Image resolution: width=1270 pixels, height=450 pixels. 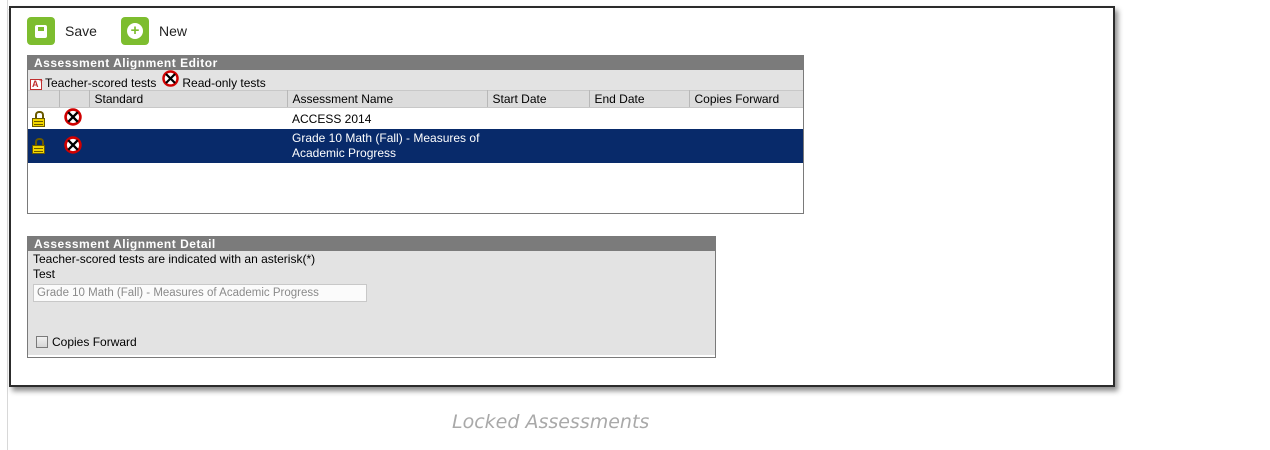 What do you see at coordinates (188, 99) in the screenshot?
I see `column-header-standard: Standard` at bounding box center [188, 99].